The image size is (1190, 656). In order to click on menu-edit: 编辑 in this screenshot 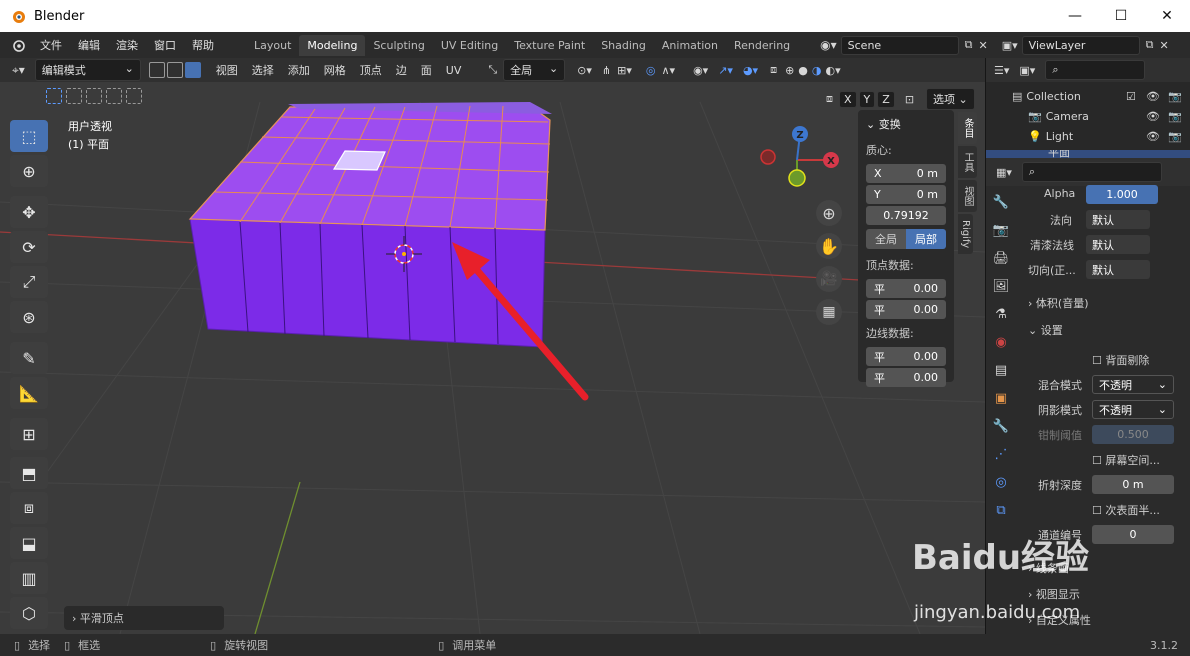, I will do `click(89, 45)`.